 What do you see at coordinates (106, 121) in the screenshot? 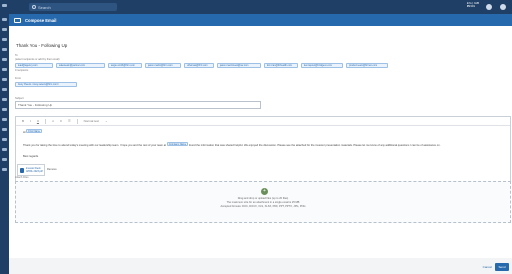
I see `chevron-down-icon: ⌄` at bounding box center [106, 121].